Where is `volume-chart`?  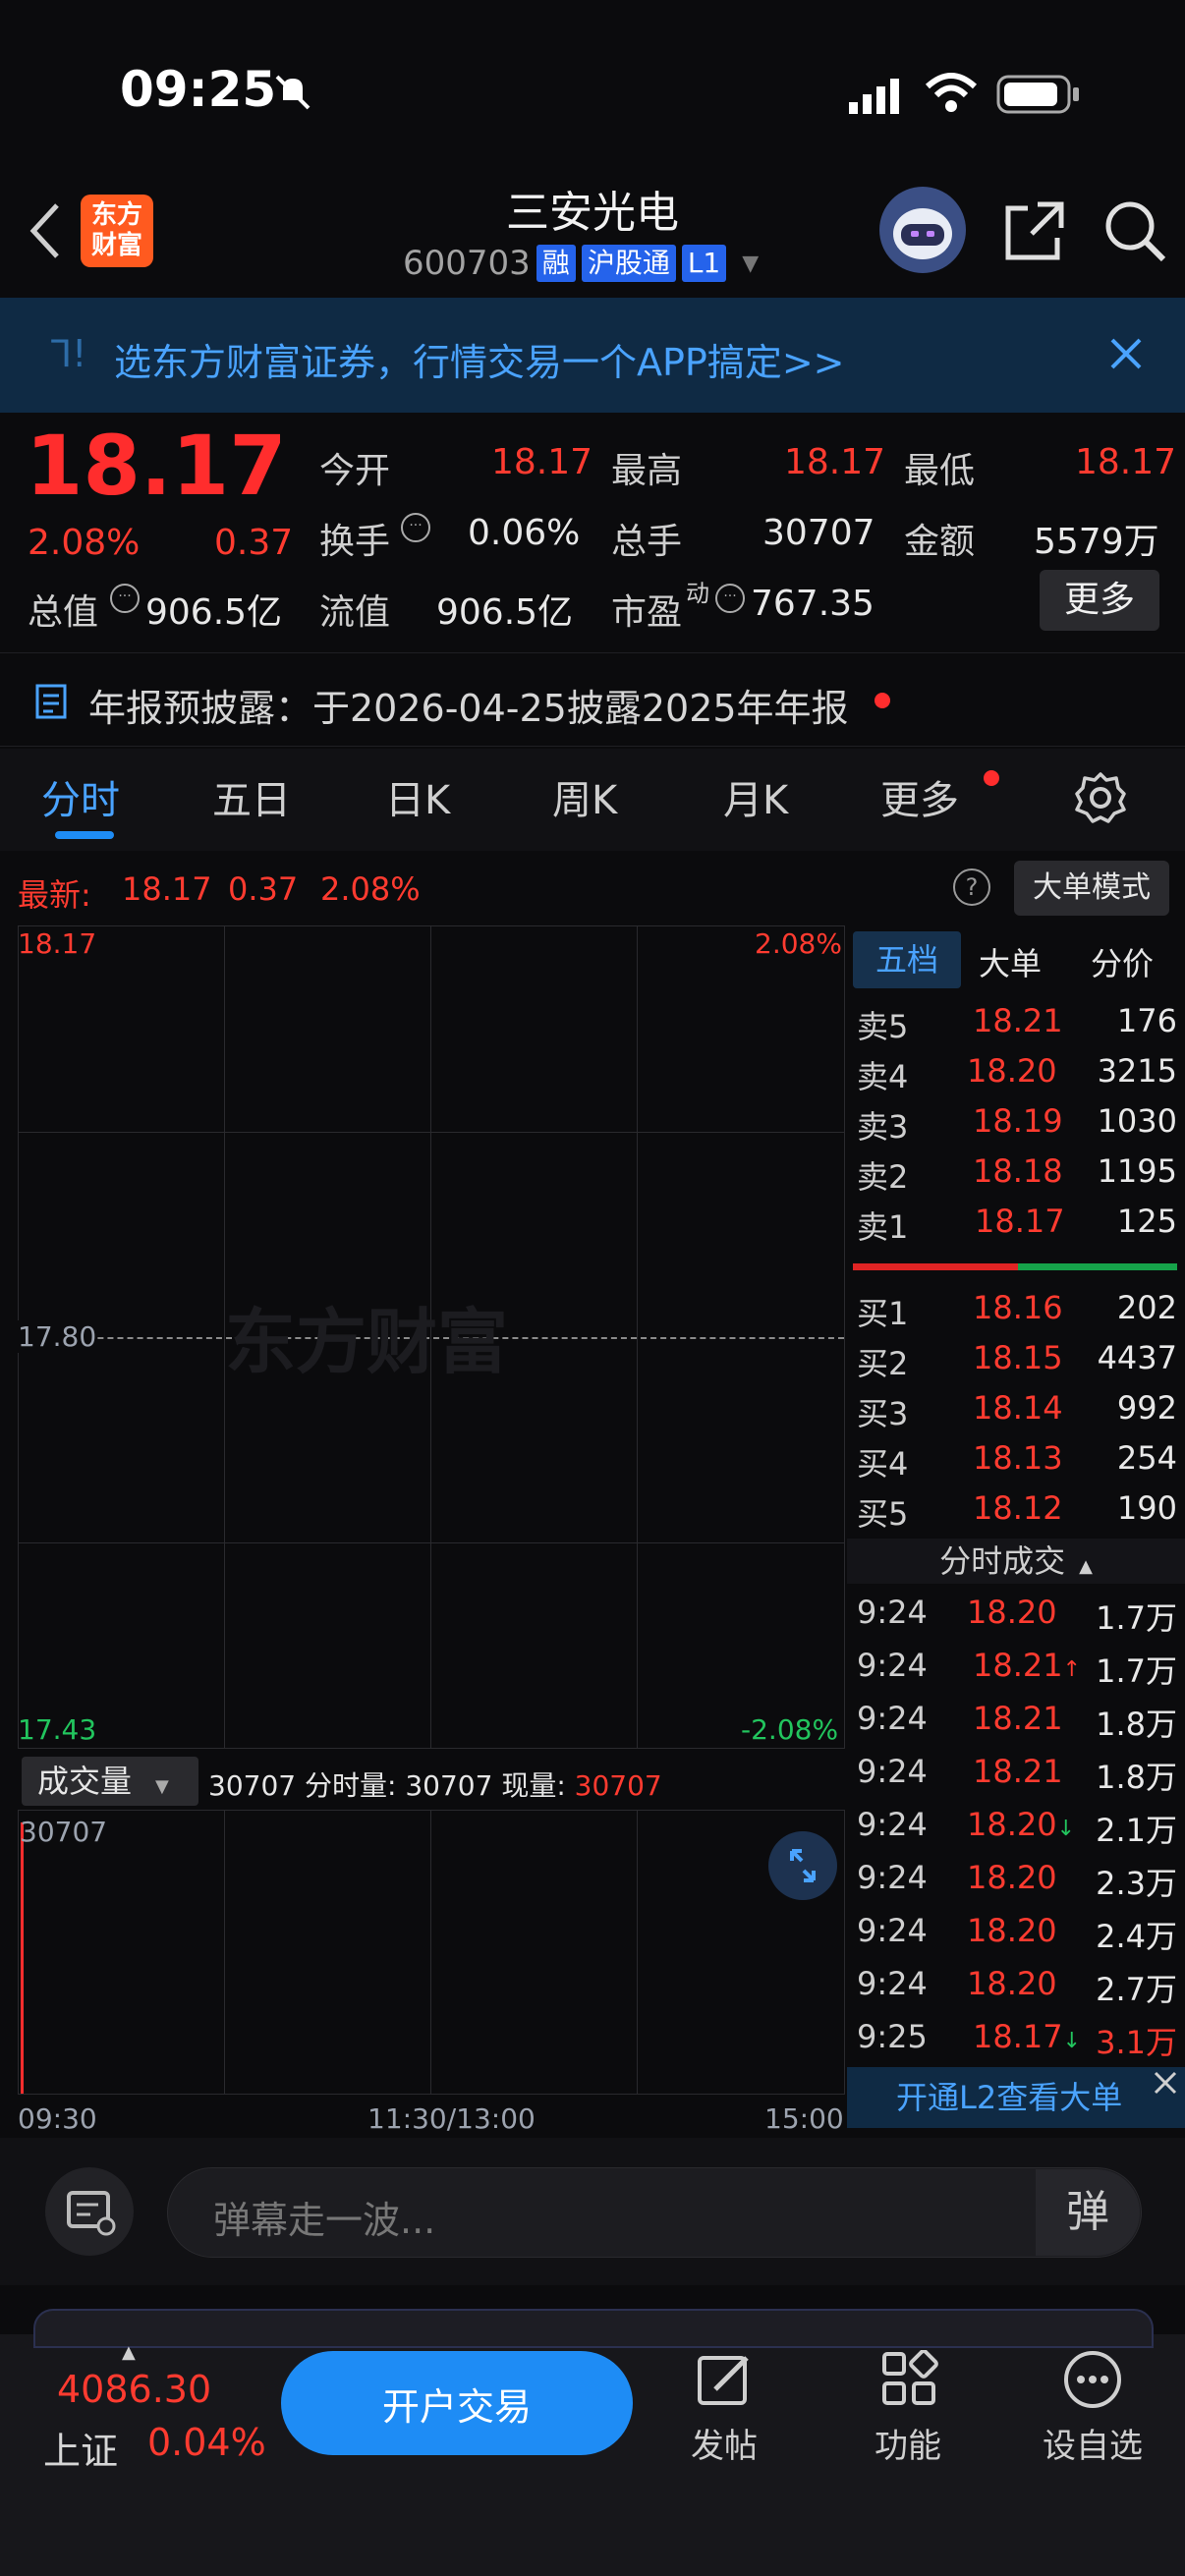
volume-chart is located at coordinates (432, 1952).